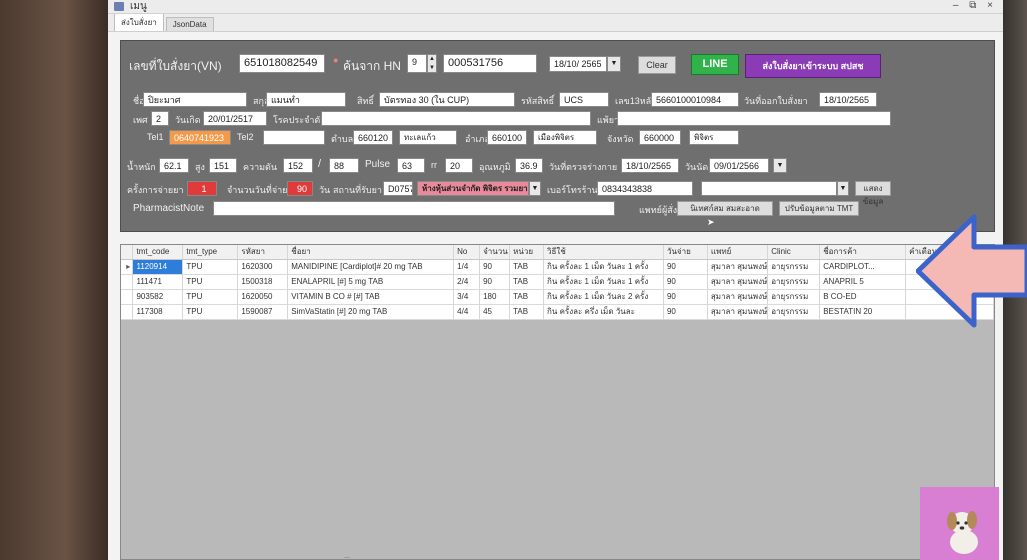 This screenshot has width=1027, height=560. Describe the element at coordinates (495, 252) in the screenshot. I see `col-qty: จำนวน` at that location.